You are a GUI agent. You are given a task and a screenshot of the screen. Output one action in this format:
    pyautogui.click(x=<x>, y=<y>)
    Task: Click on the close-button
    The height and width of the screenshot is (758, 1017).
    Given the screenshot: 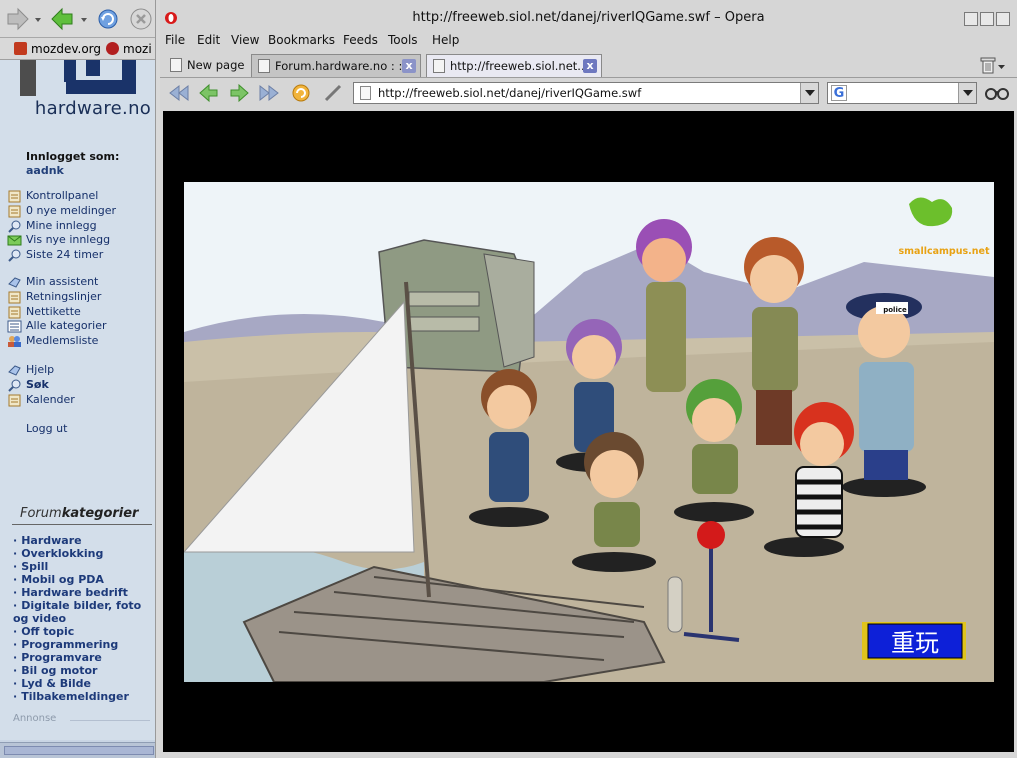 What is the action you would take?
    pyautogui.click(x=1003, y=19)
    